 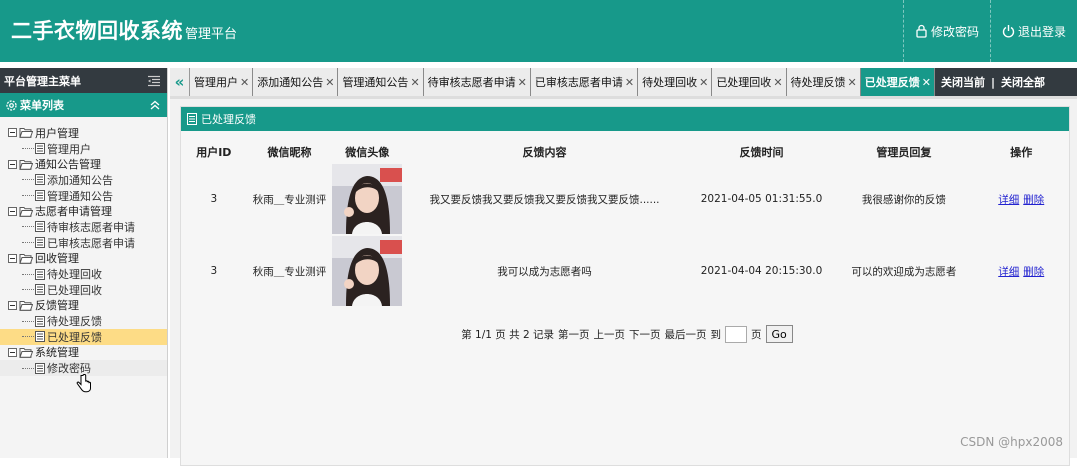 What do you see at coordinates (42, 105) in the screenshot?
I see `menu-list-label: 菜单列表` at bounding box center [42, 105].